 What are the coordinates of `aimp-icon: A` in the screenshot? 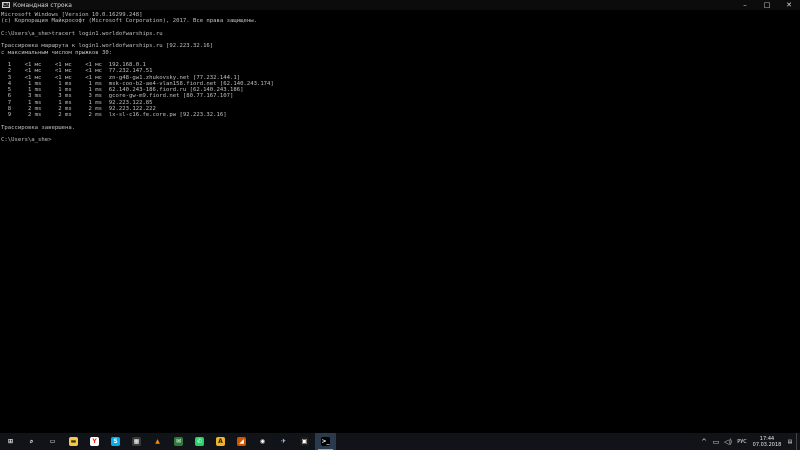 It's located at (220, 441).